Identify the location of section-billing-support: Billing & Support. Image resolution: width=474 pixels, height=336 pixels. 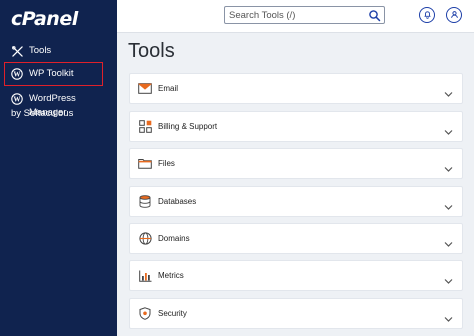
(296, 126).